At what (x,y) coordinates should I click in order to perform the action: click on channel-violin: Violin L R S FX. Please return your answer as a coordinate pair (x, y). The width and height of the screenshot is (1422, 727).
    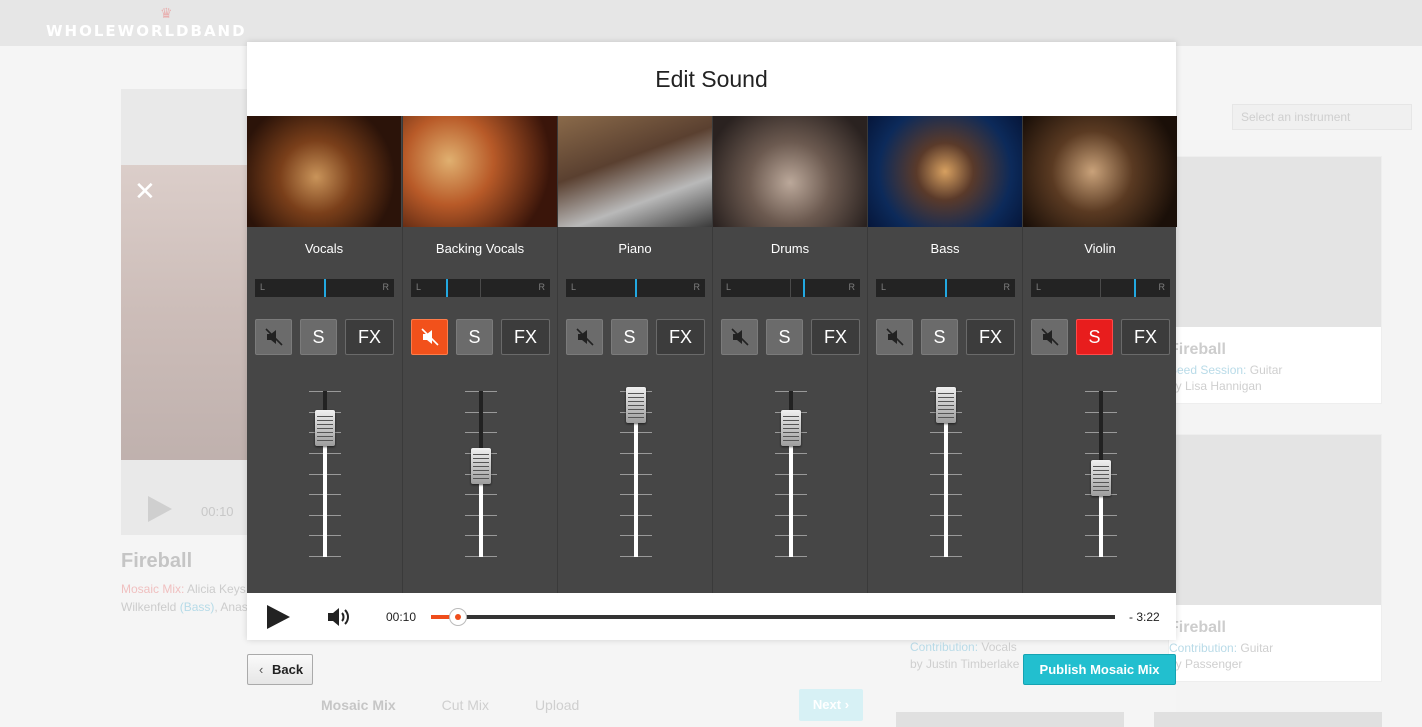
    Looking at the image, I should click on (1099, 354).